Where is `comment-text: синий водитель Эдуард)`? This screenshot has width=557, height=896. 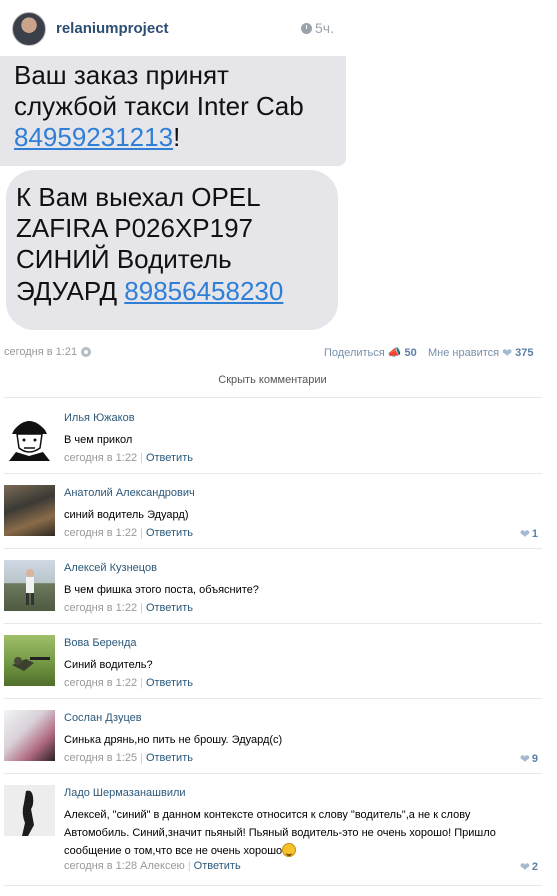 comment-text: синий водитель Эдуард) is located at coordinates (126, 515).